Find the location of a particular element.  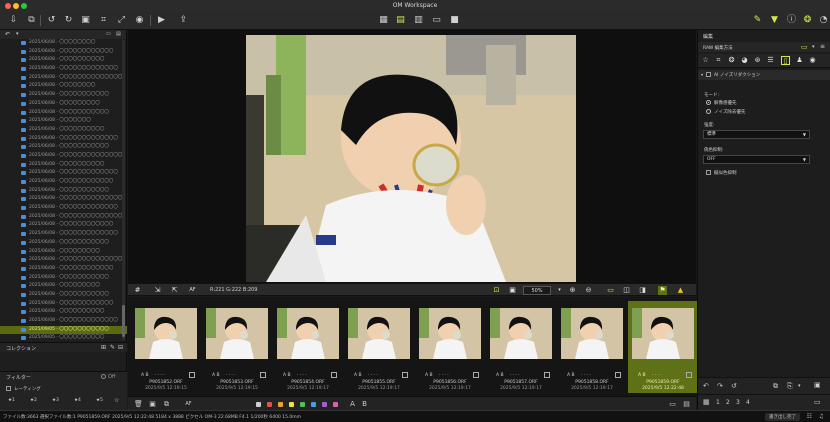

collection-edit-icon: ✎ is located at coordinates (112, 347).